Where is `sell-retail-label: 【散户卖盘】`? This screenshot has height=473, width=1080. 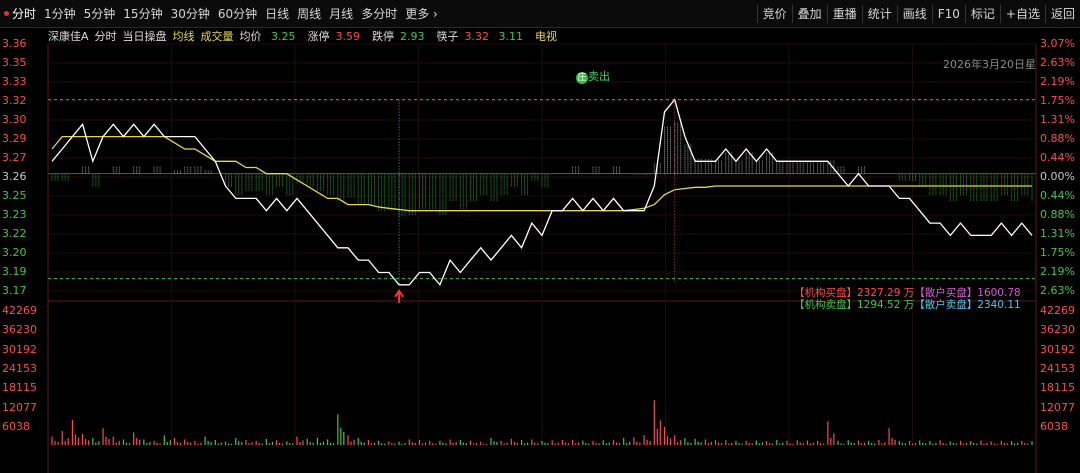 sell-retail-label: 【散户卖盘】 is located at coordinates (946, 305).